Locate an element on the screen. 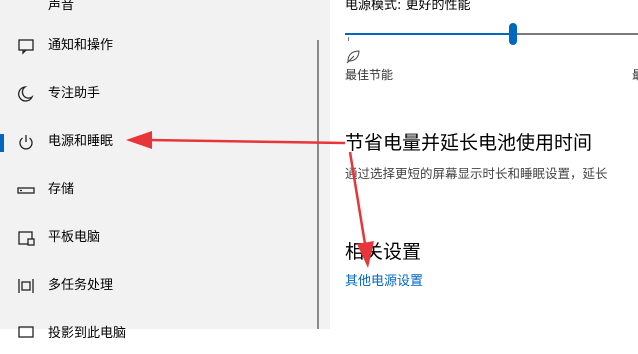 The image size is (638, 354). power-mode-slider is located at coordinates (491, 34).